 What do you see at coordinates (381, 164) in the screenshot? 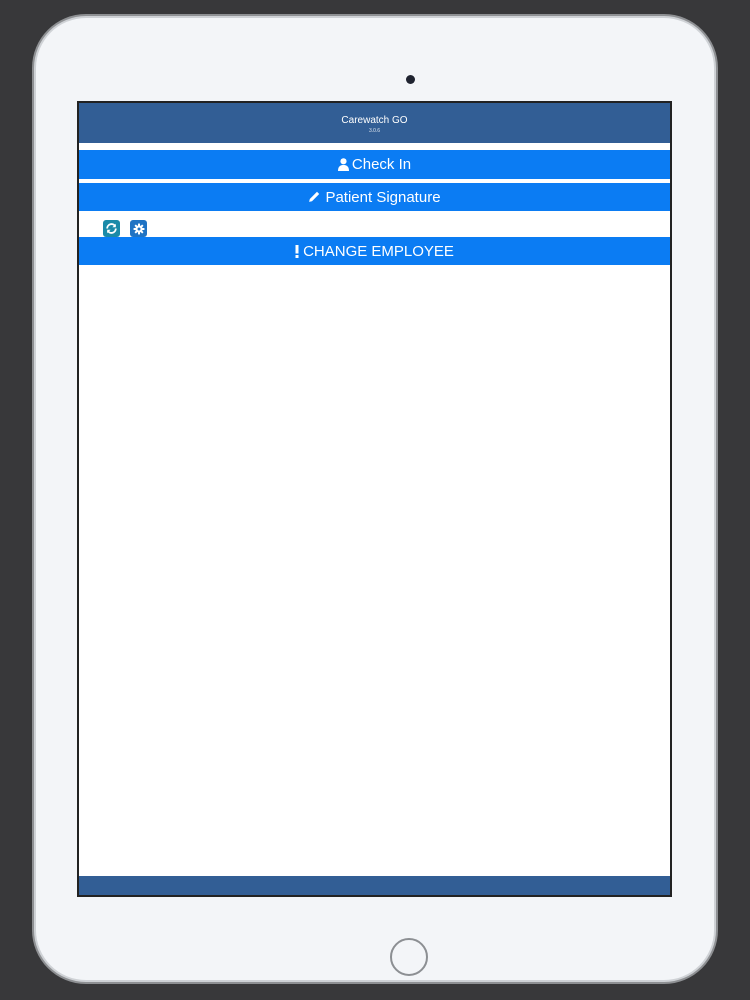
I see `check-in-label: Check In` at bounding box center [381, 164].